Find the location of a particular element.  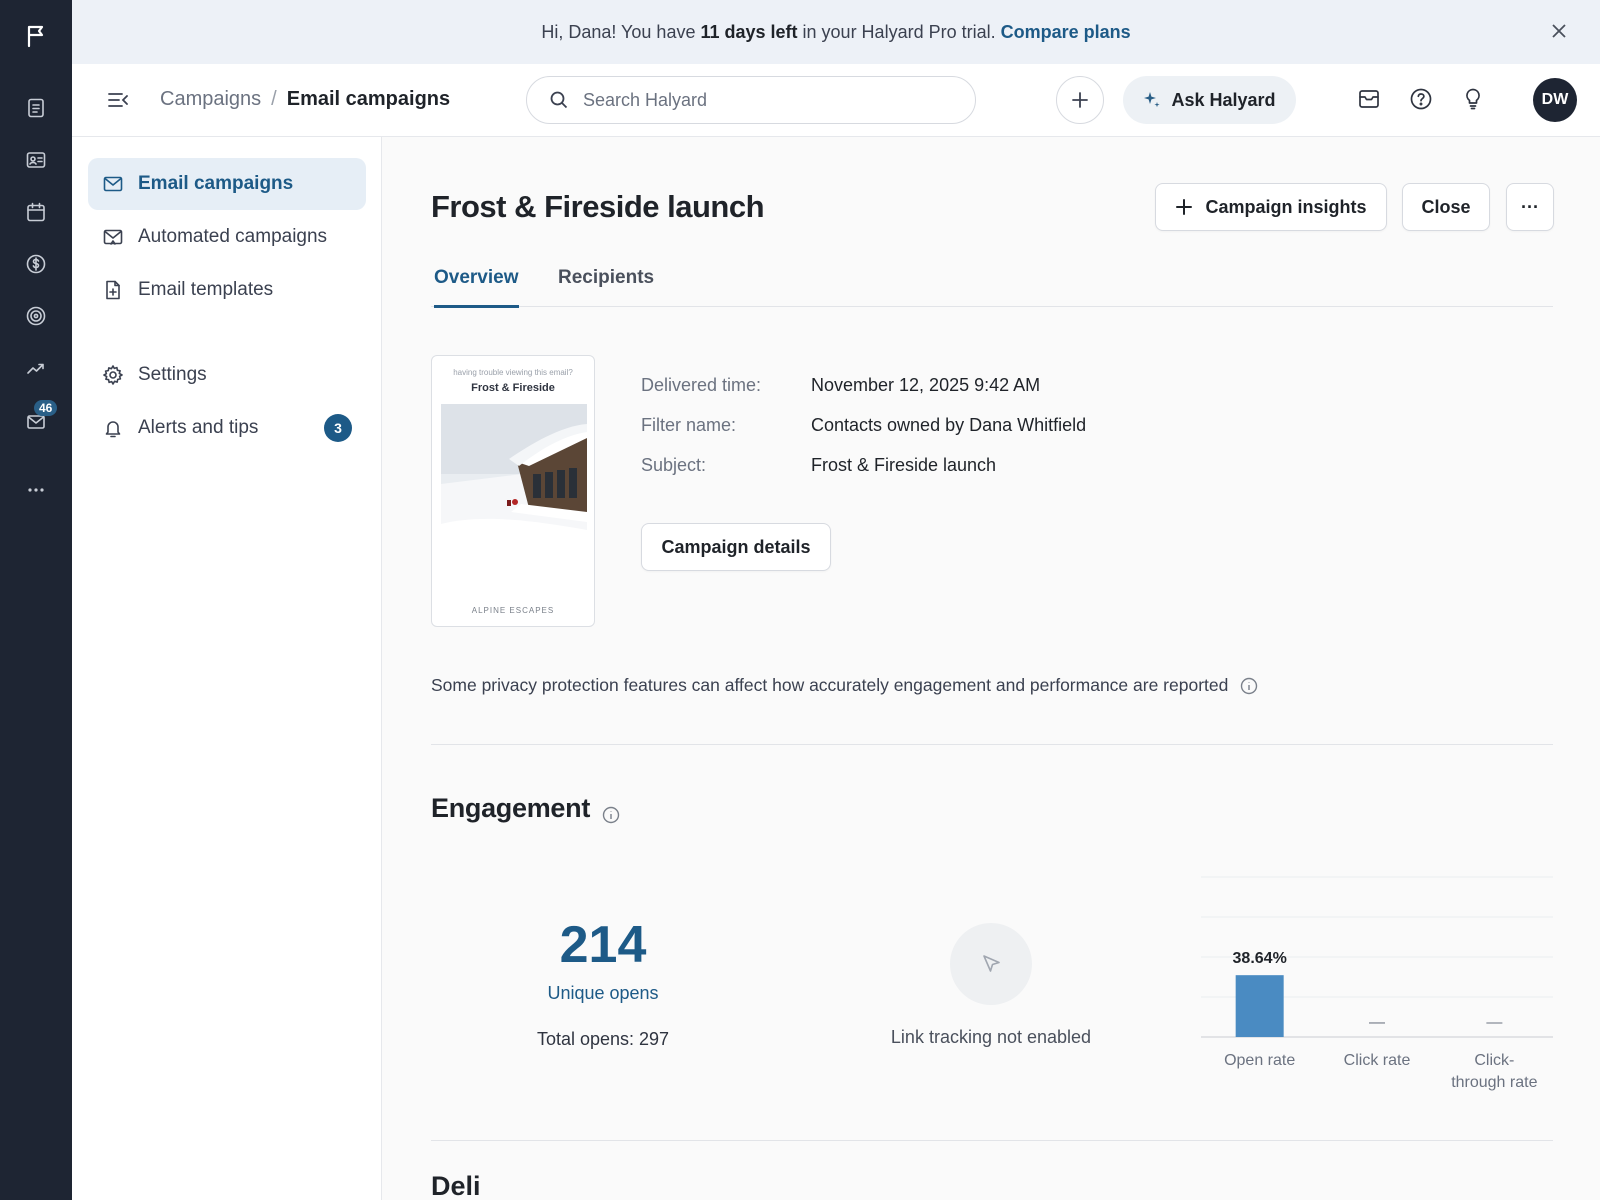

ask-halyard-button: Ask Halyard is located at coordinates (1209, 100).